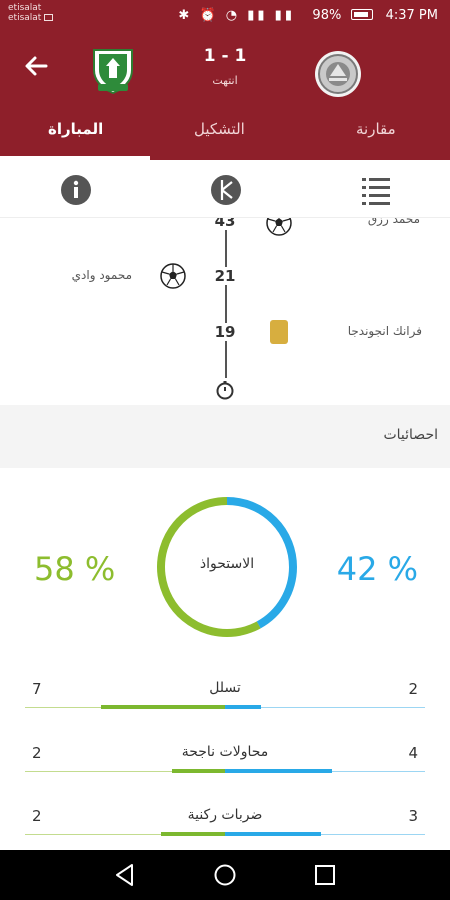 This screenshot has width=450, height=900. I want to click on stat-right-value: 3, so click(413, 816).